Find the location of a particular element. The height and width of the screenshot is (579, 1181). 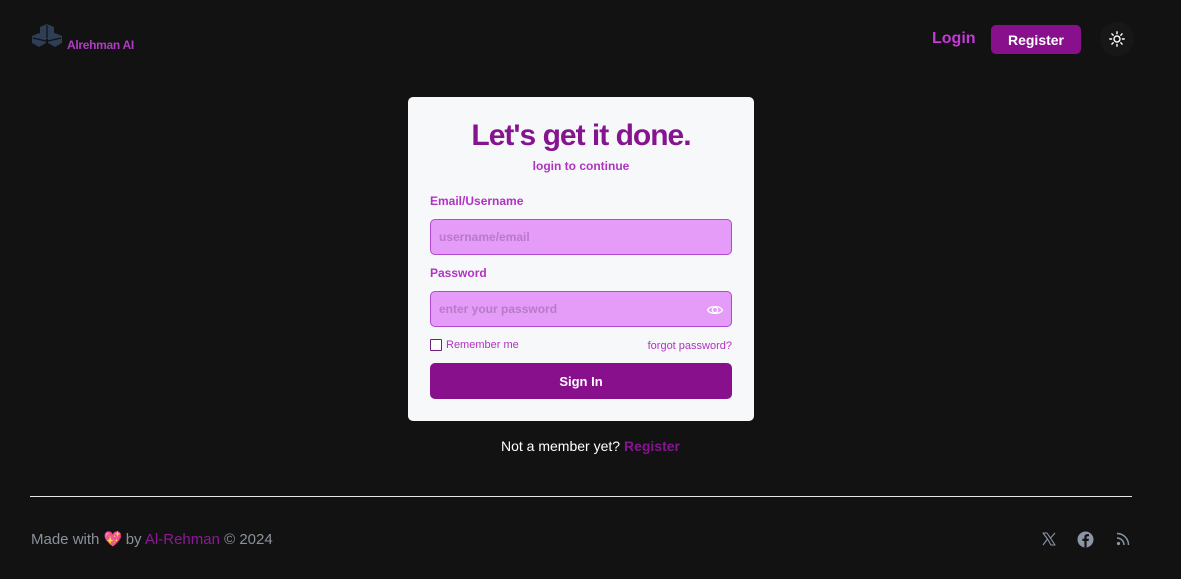

email-field is located at coordinates (581, 237).